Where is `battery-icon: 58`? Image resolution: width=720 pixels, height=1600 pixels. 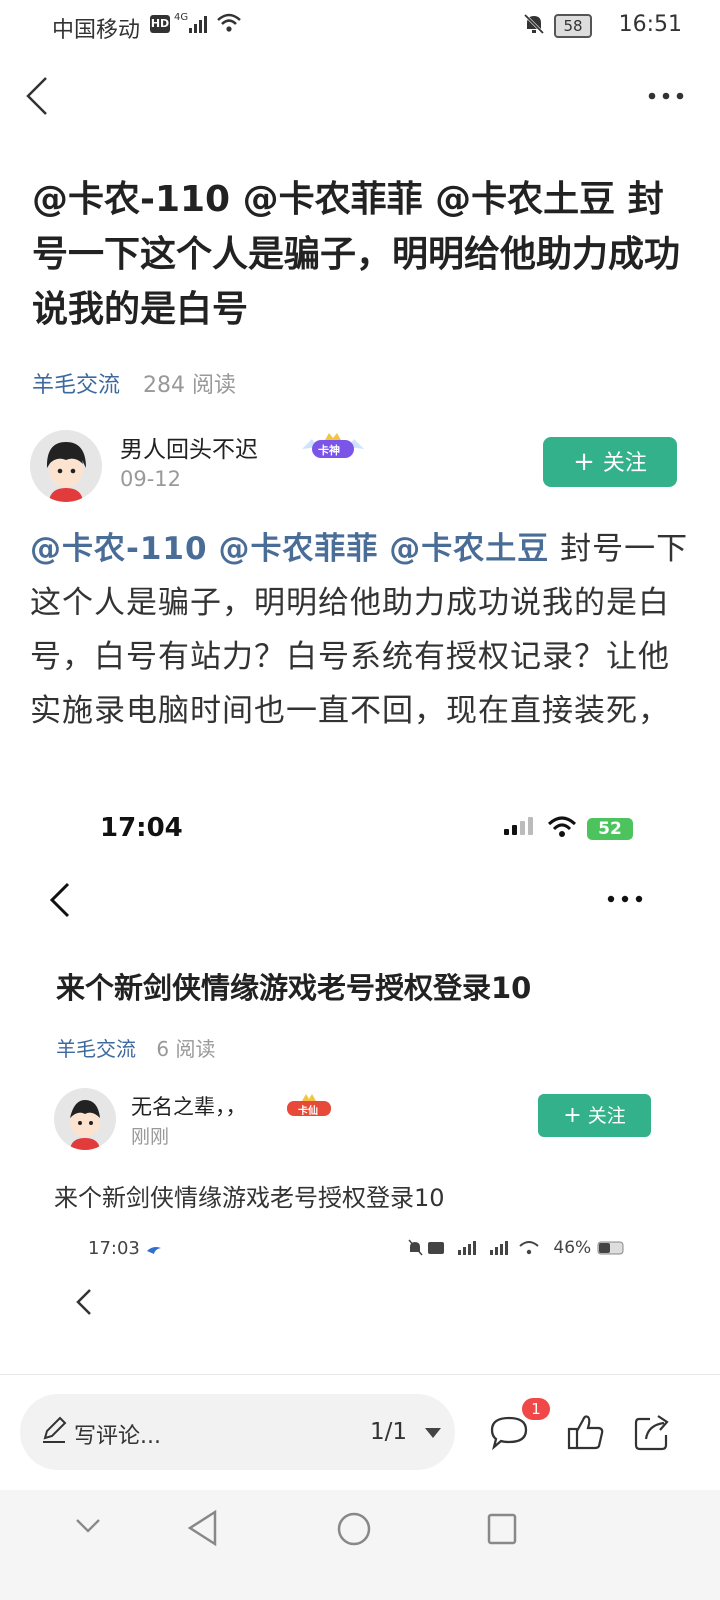
battery-icon: 58 is located at coordinates (573, 26).